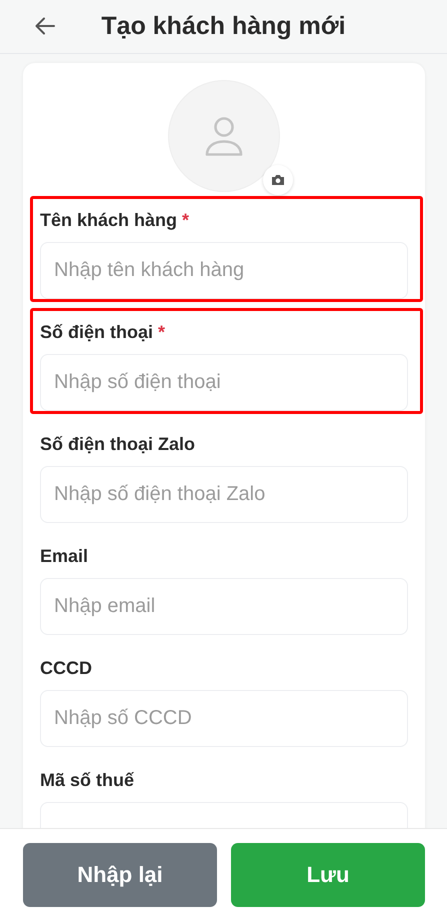 This screenshot has width=447, height=924. What do you see at coordinates (45, 26) in the screenshot?
I see `back-arrow-icon` at bounding box center [45, 26].